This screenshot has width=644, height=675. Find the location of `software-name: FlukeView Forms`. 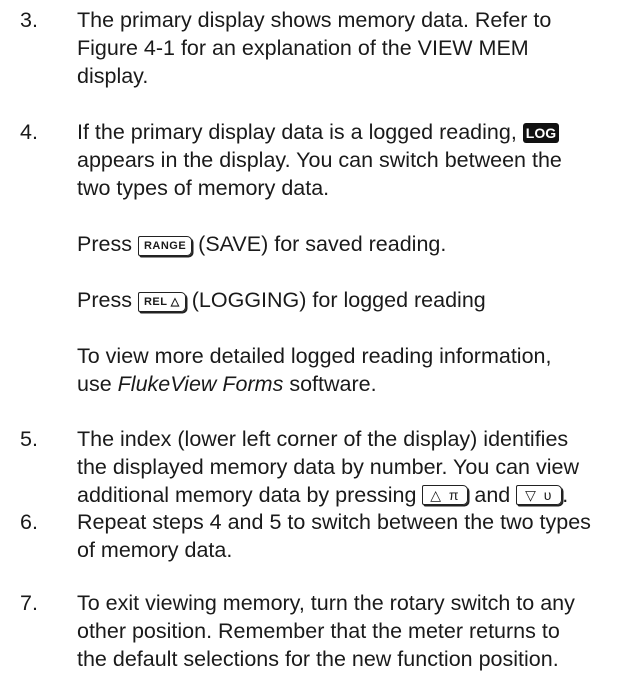

software-name: FlukeView Forms is located at coordinates (200, 384).